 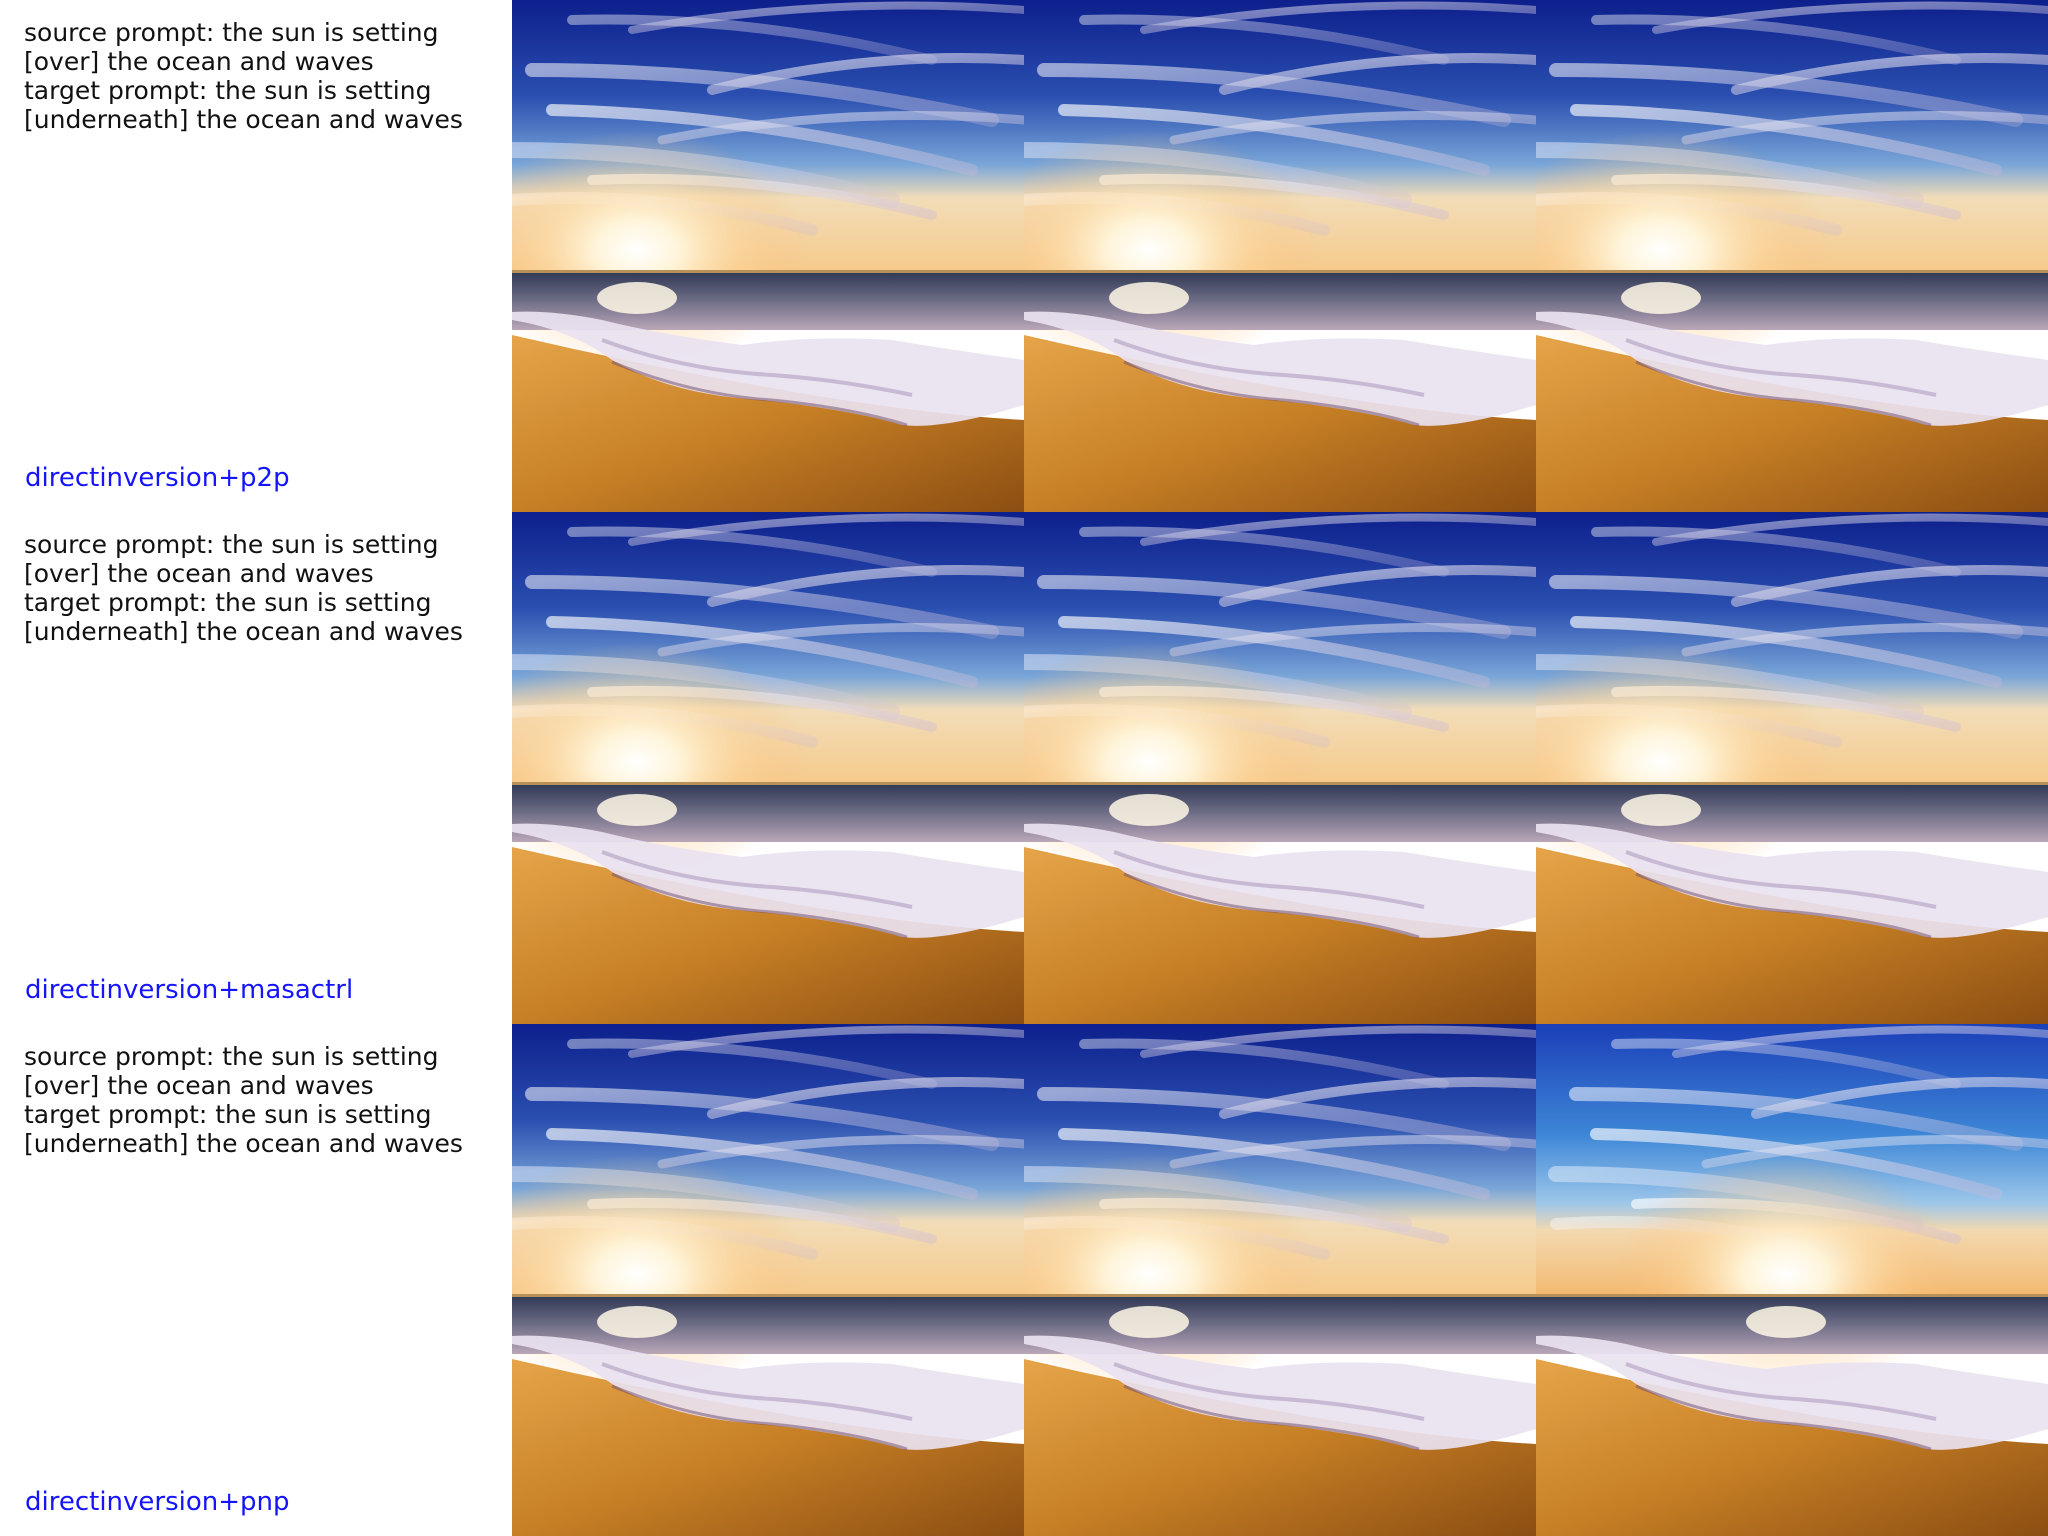 What do you see at coordinates (157, 1502) in the screenshot?
I see `method-label: directinversion+pnp` at bounding box center [157, 1502].